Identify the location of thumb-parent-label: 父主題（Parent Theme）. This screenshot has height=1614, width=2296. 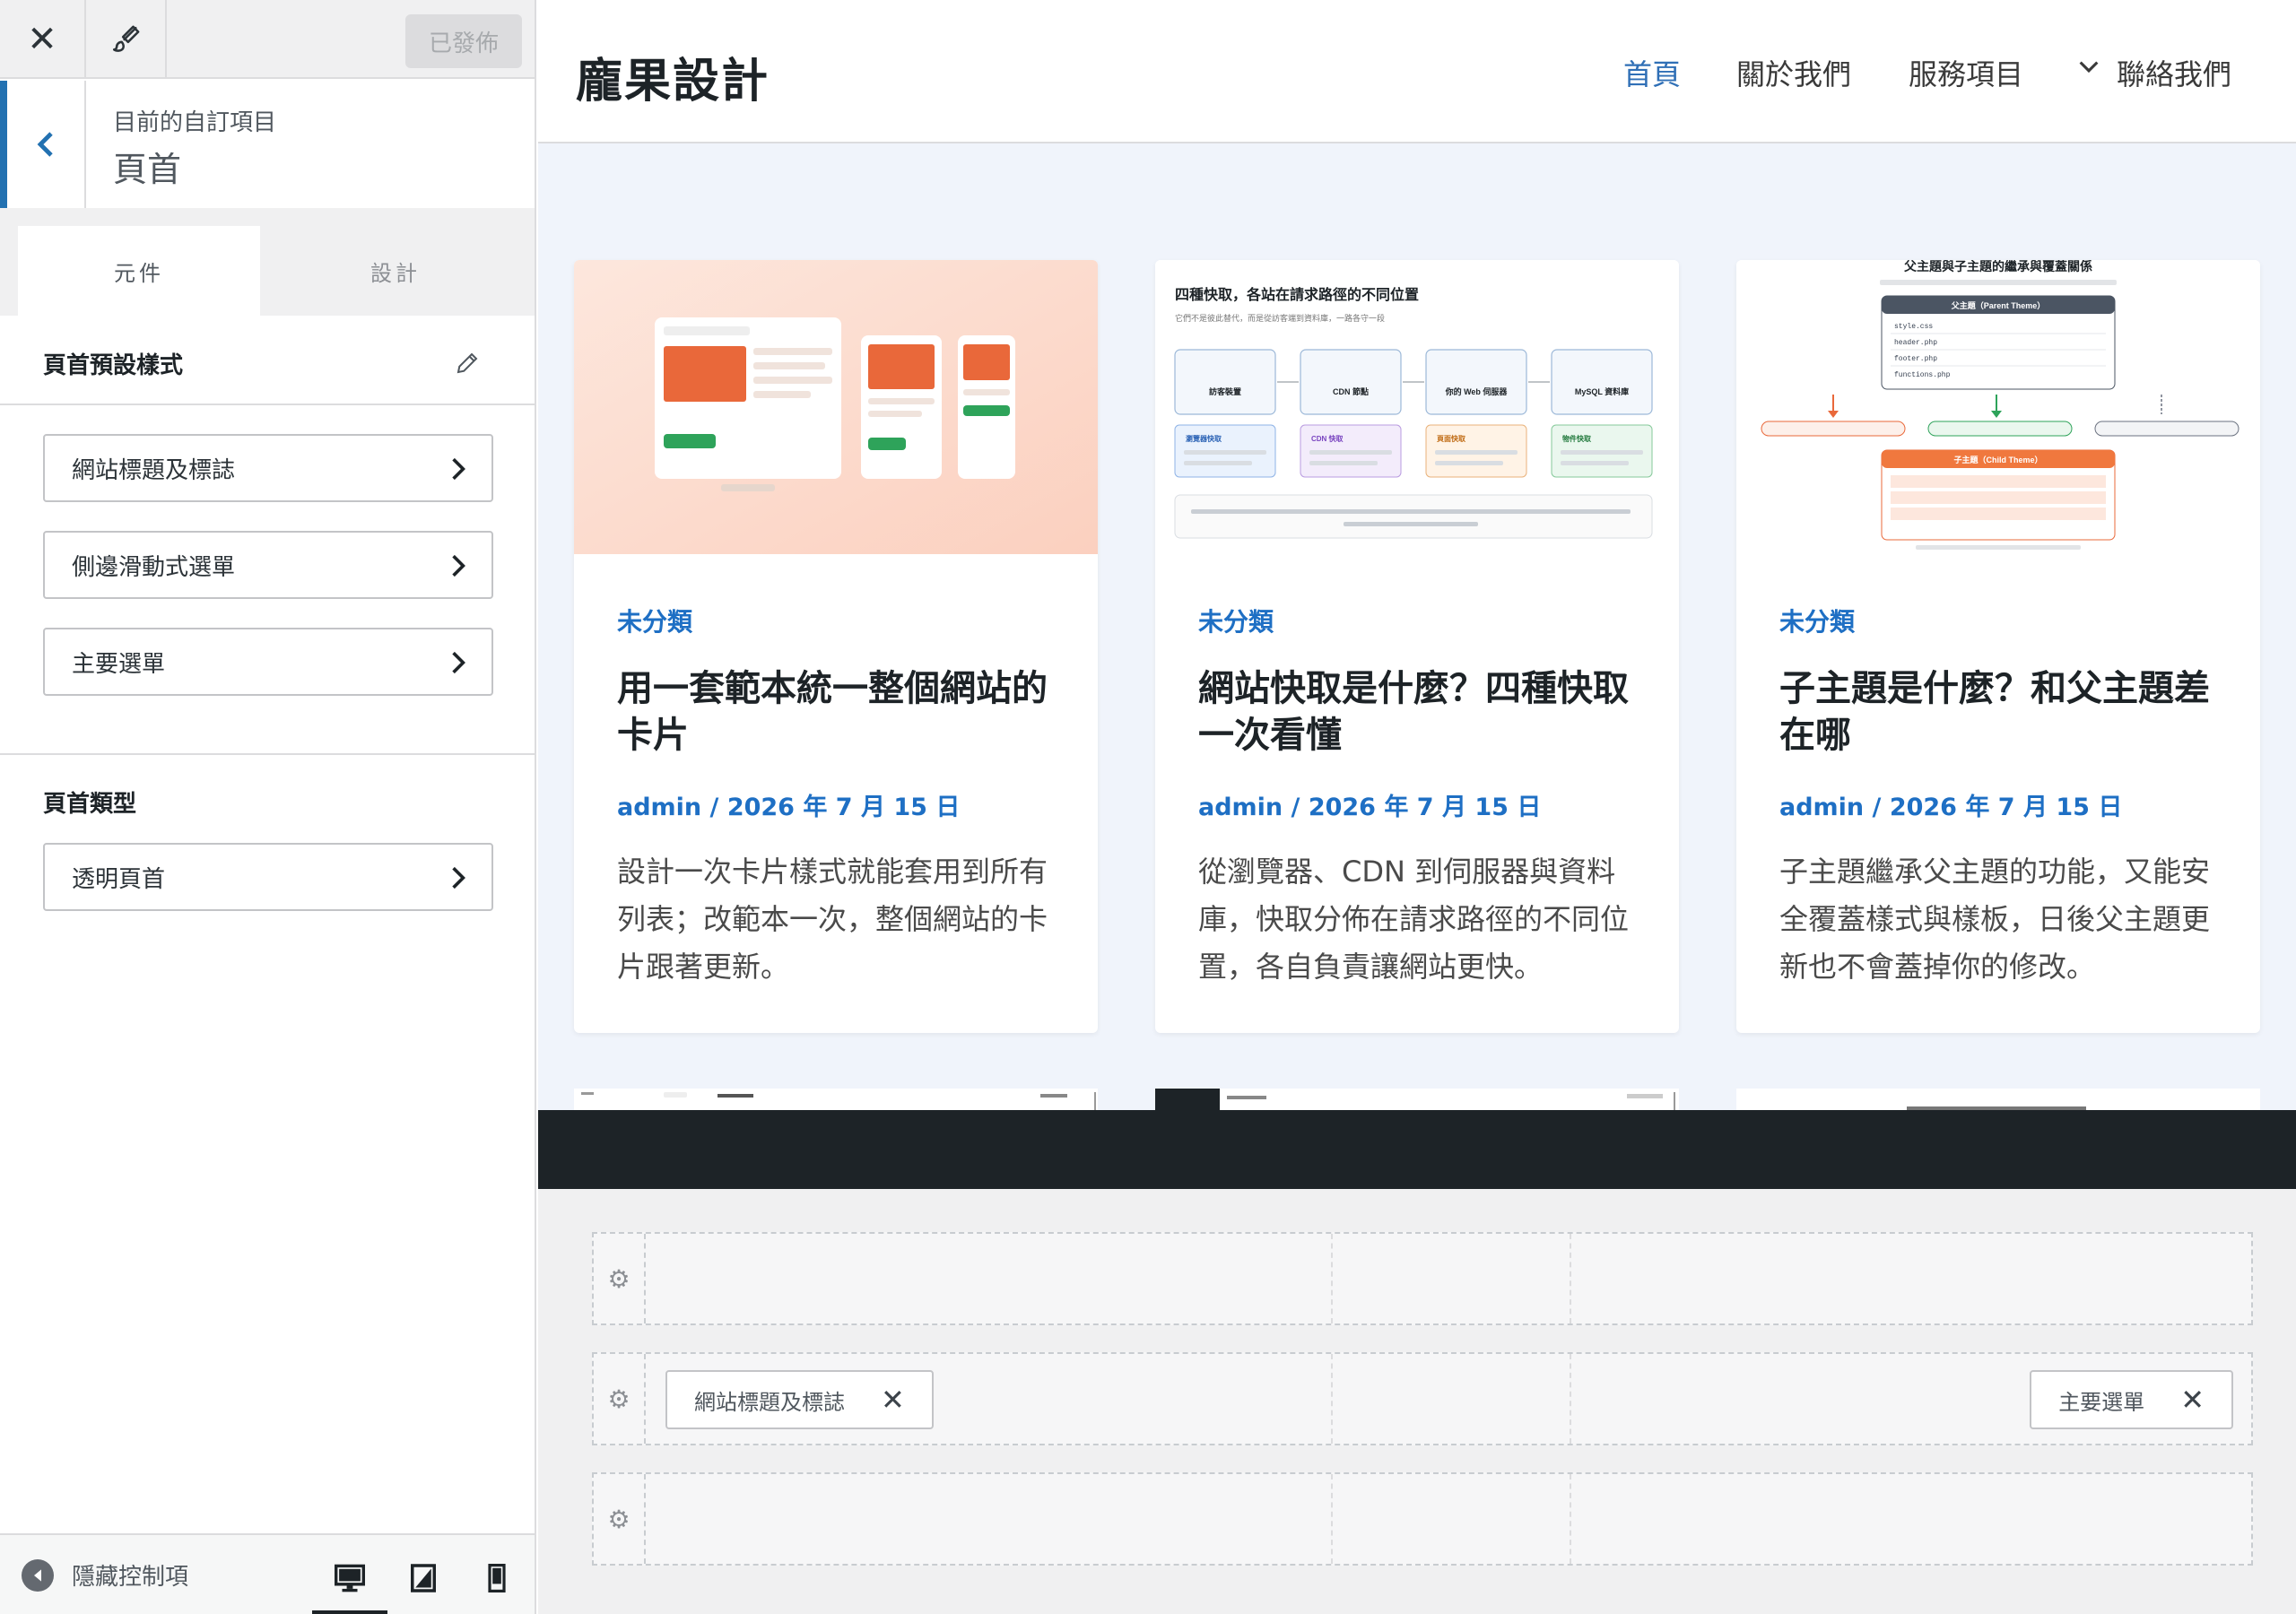
(1998, 305).